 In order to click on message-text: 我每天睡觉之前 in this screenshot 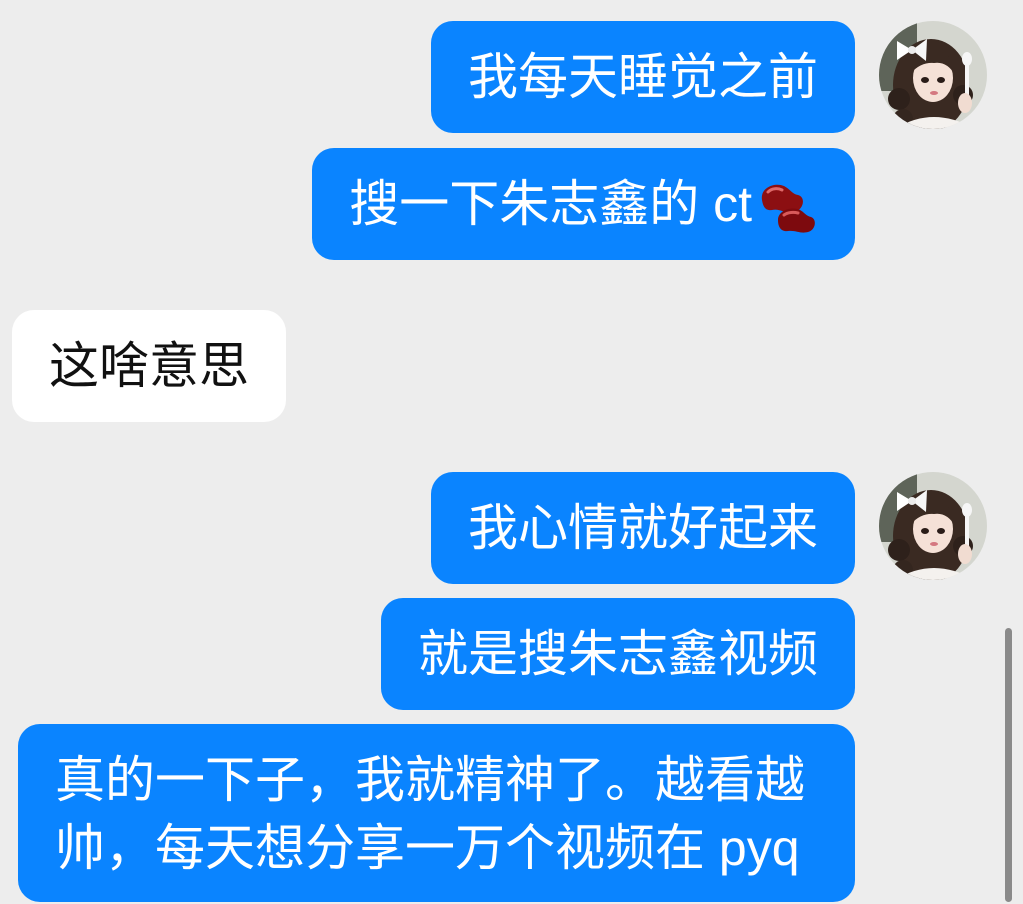, I will do `click(643, 77)`.